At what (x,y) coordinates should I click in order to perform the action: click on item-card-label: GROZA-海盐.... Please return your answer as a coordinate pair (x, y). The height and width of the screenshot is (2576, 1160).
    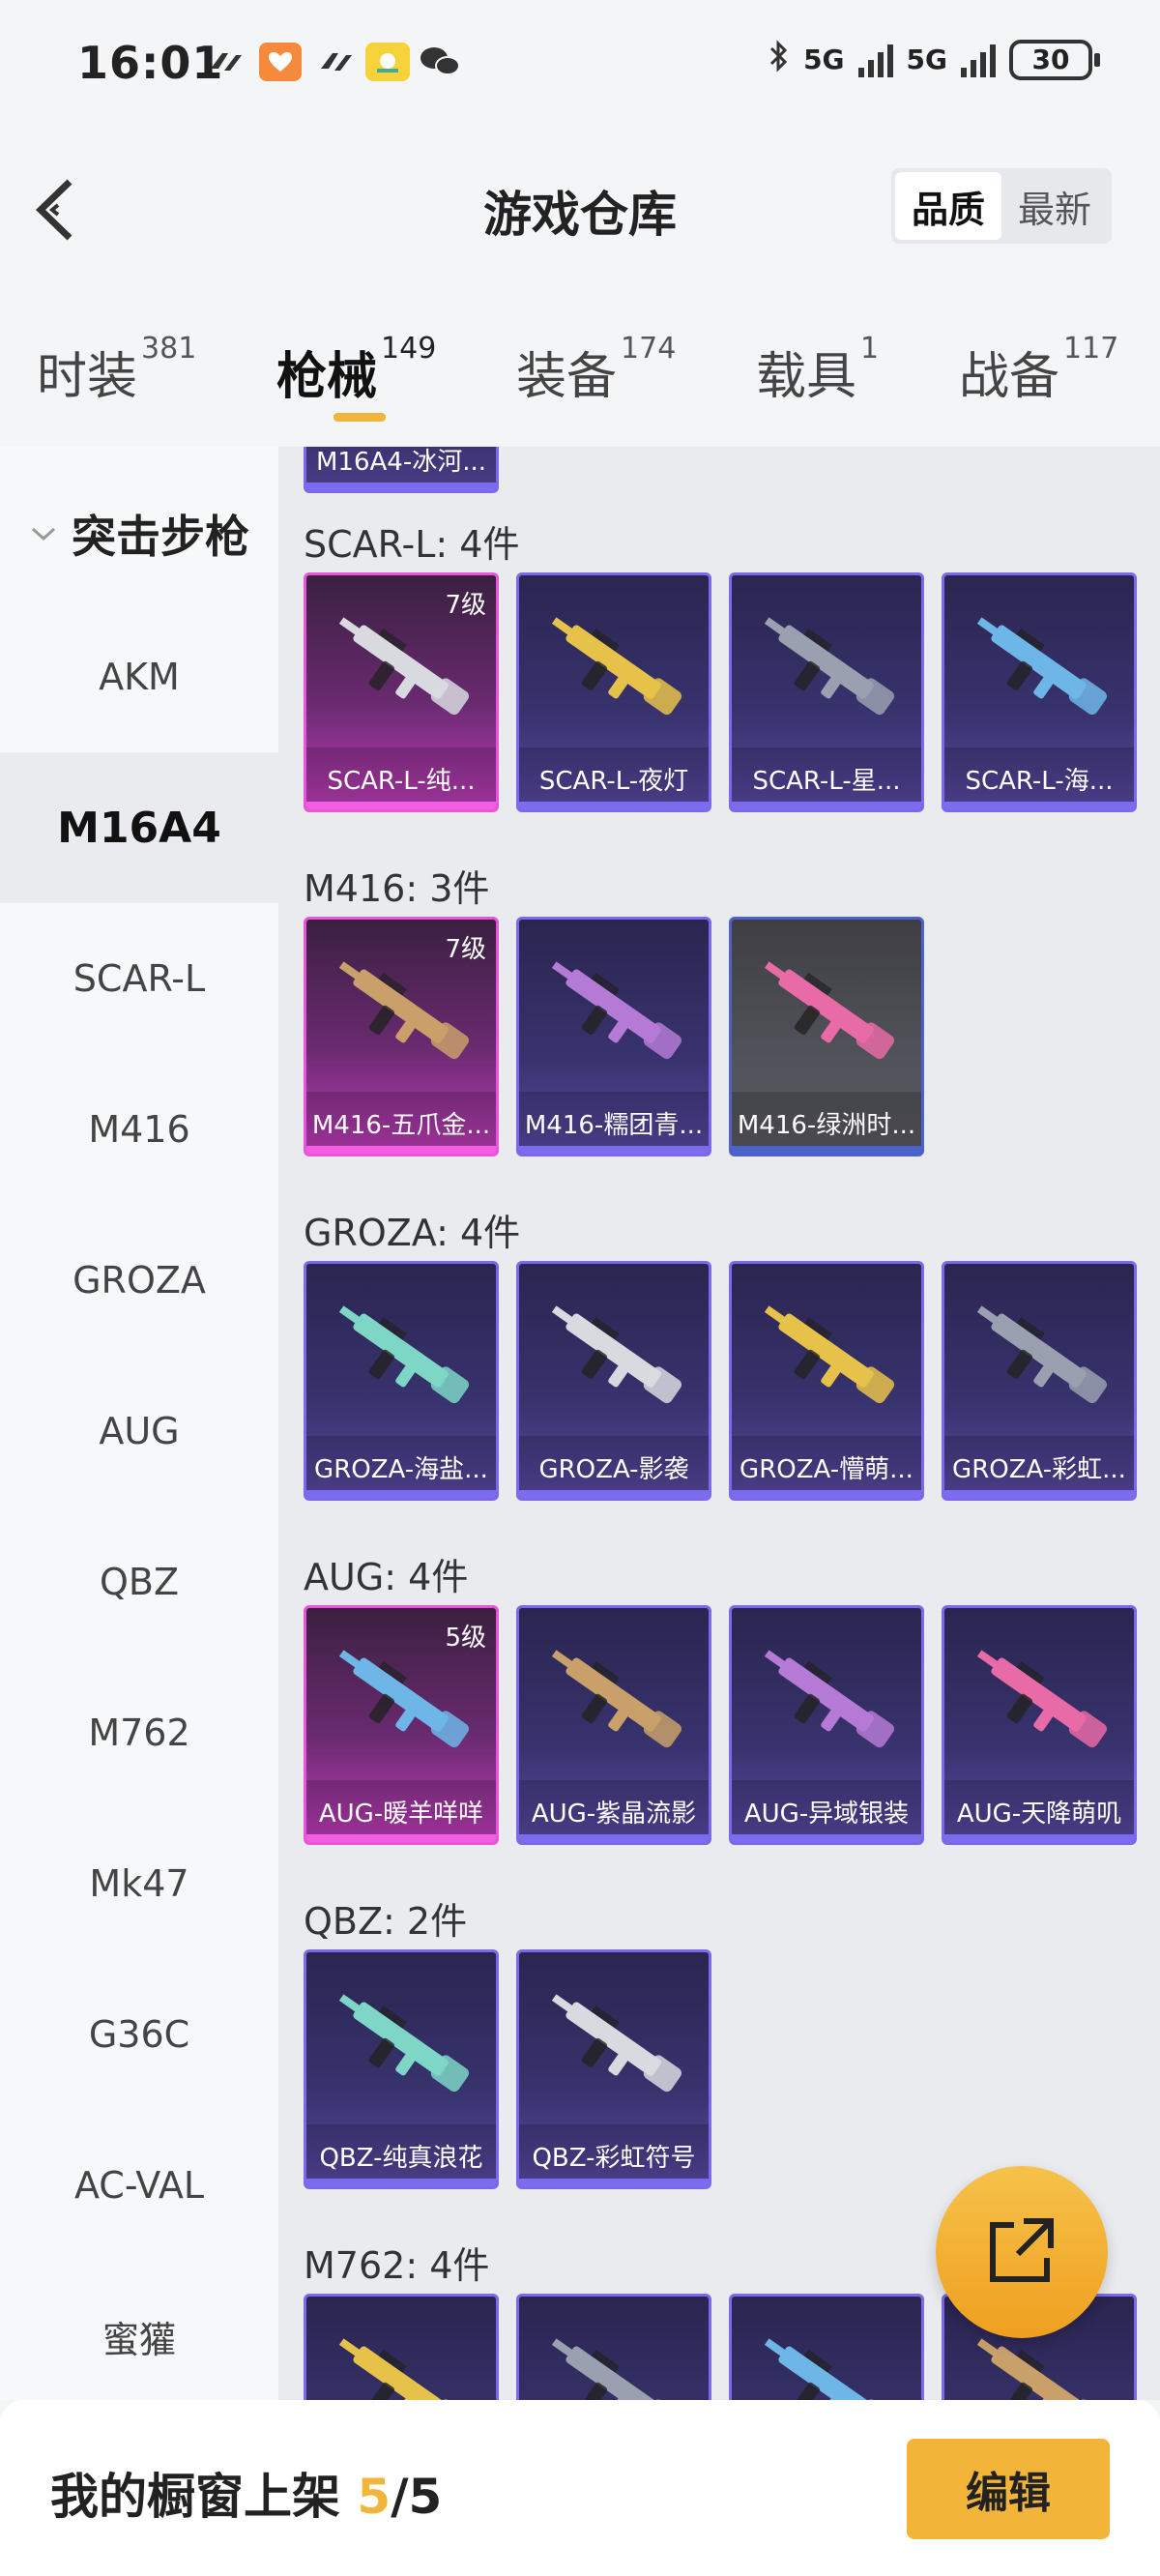
    Looking at the image, I should click on (401, 1467).